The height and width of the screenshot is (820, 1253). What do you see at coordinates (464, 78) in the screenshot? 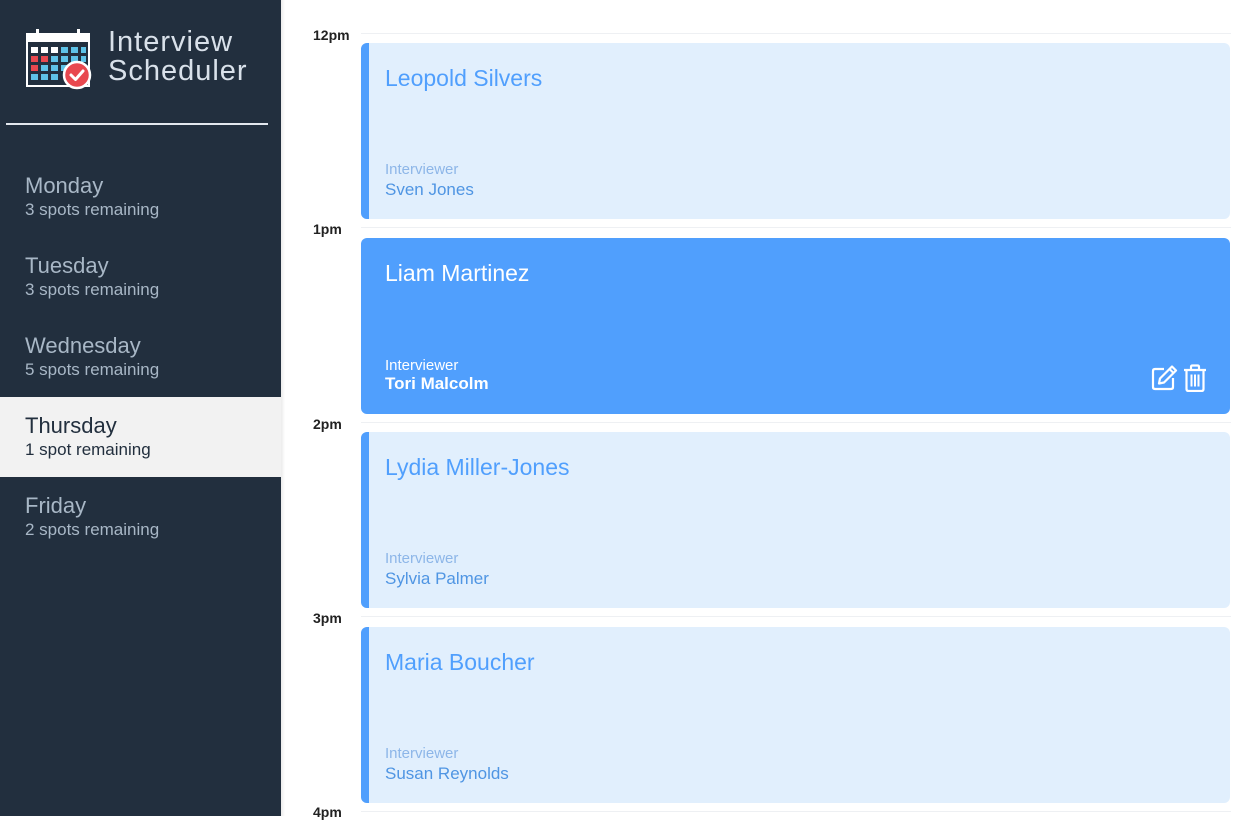
I see `student-name: Leopold Silvers` at bounding box center [464, 78].